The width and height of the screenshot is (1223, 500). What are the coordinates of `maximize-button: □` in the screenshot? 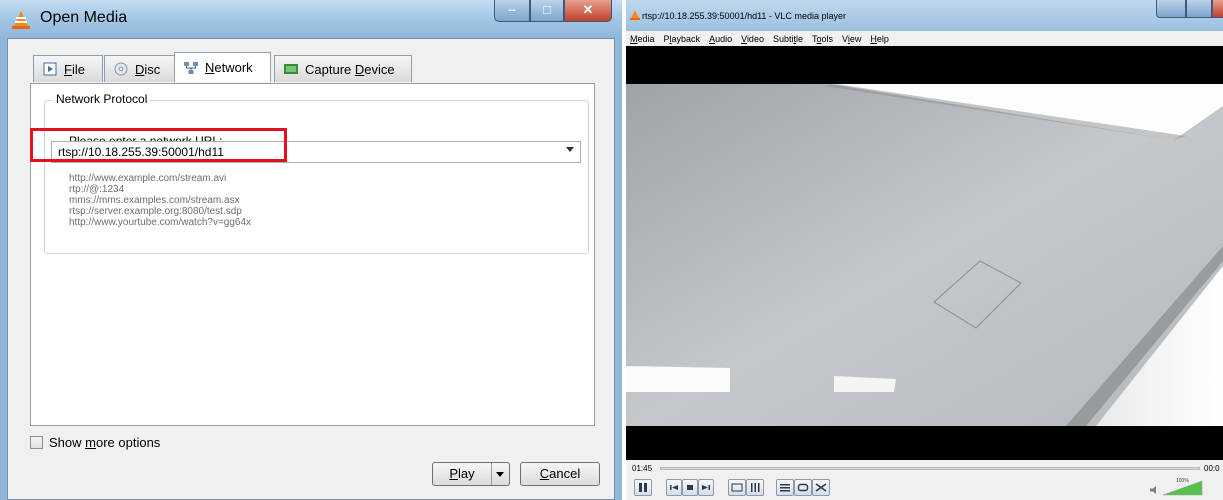 It's located at (547, 11).